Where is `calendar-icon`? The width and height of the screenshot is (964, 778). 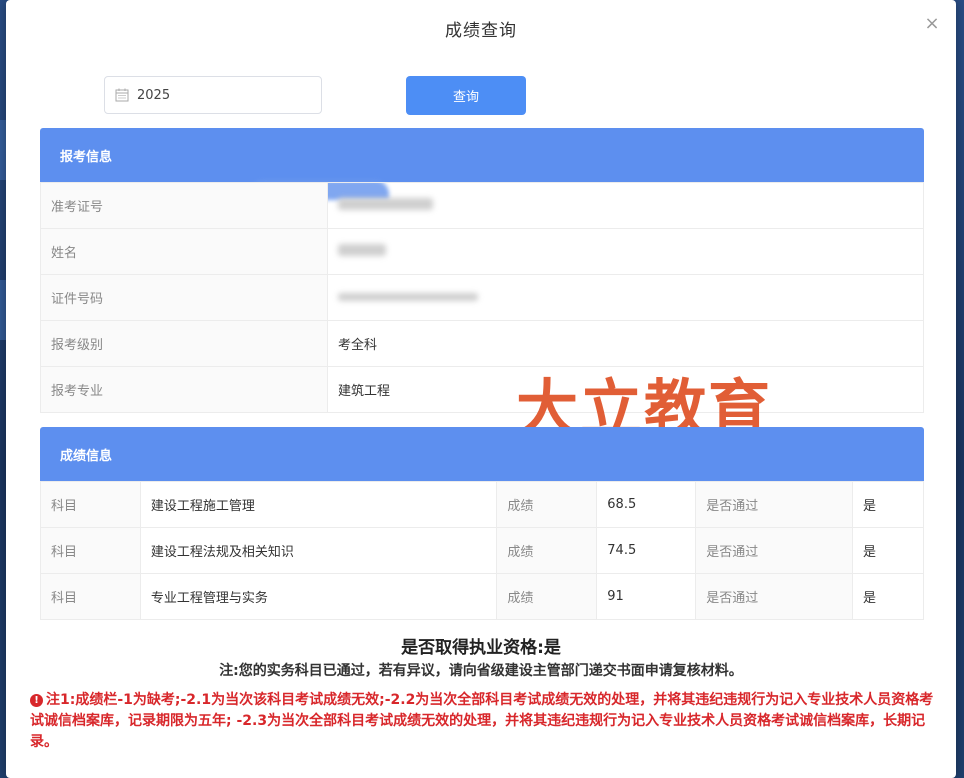 calendar-icon is located at coordinates (122, 95).